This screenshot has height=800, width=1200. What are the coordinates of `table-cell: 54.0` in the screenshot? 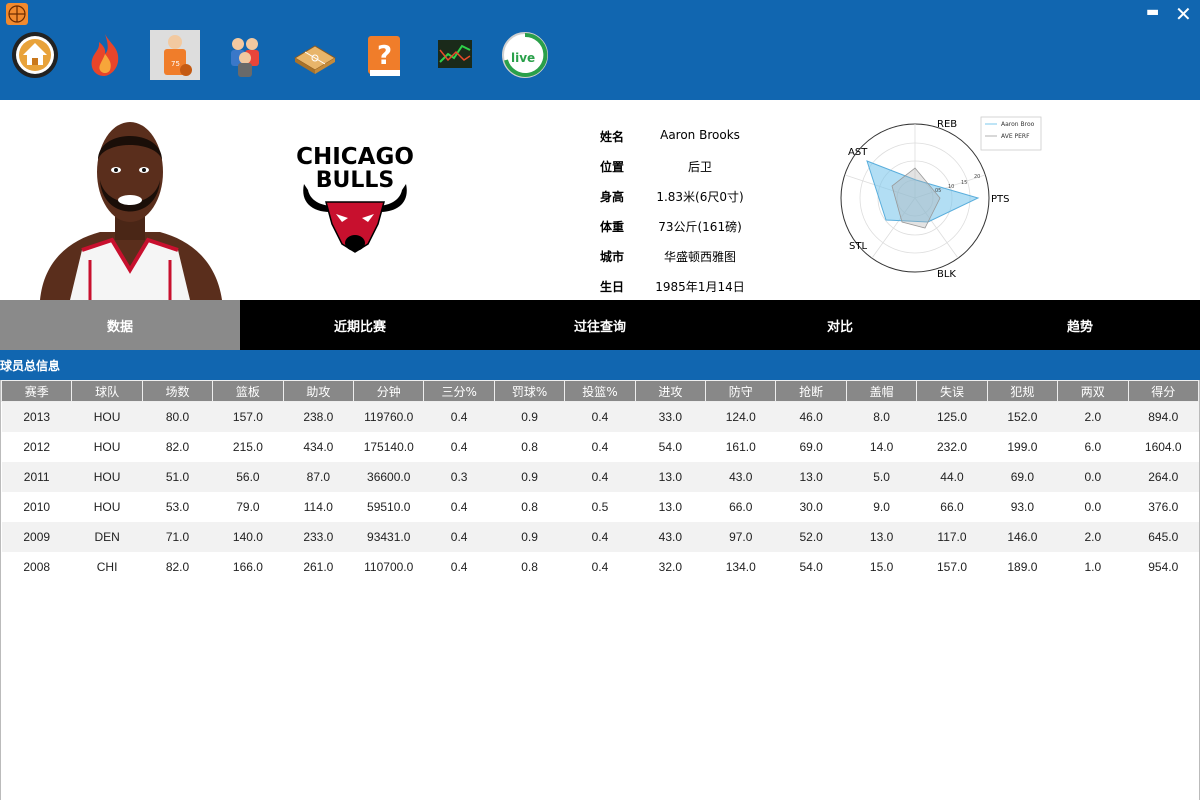 It's located at (670, 447).